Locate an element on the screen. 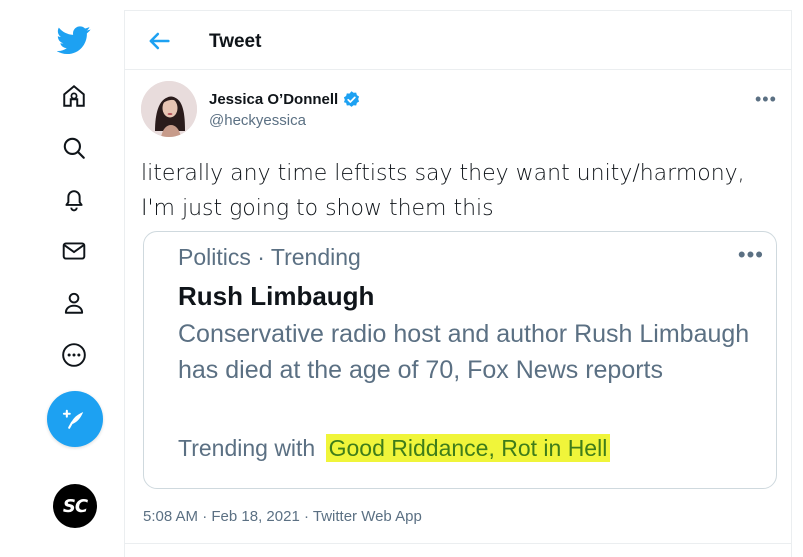 Image resolution: width=803 pixels, height=557 pixels. back-arrow-icon is located at coordinates (159, 41).